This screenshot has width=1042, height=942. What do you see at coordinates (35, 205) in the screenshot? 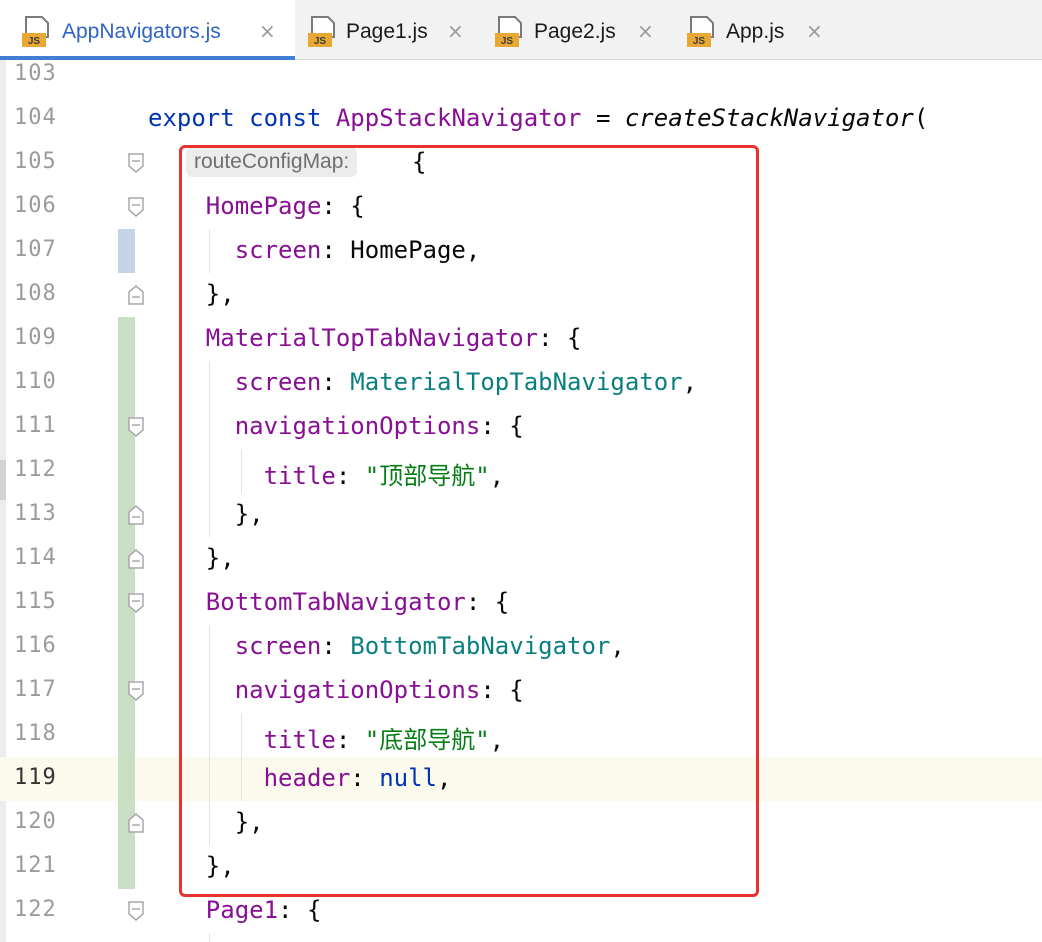
I see `line-number: 106` at bounding box center [35, 205].